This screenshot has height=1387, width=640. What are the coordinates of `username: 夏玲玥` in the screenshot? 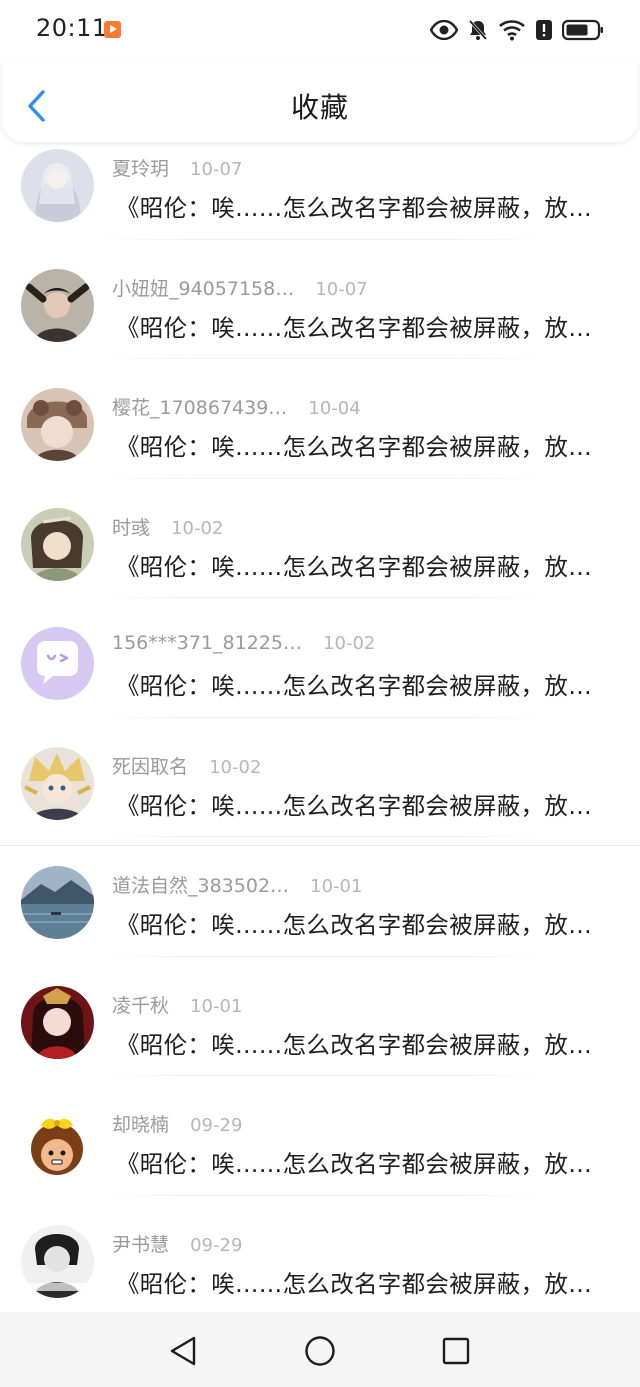 It's located at (141, 169).